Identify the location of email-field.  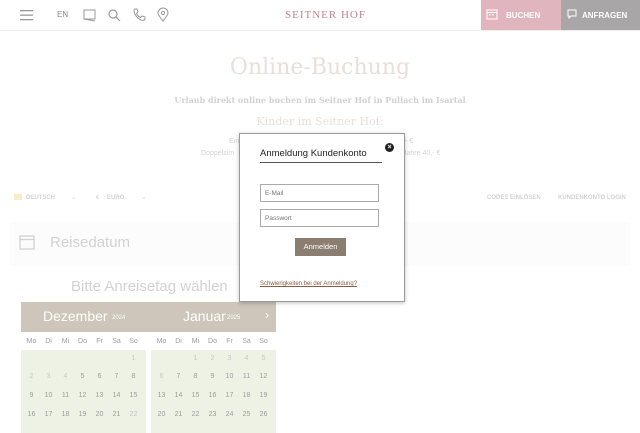
(319, 193).